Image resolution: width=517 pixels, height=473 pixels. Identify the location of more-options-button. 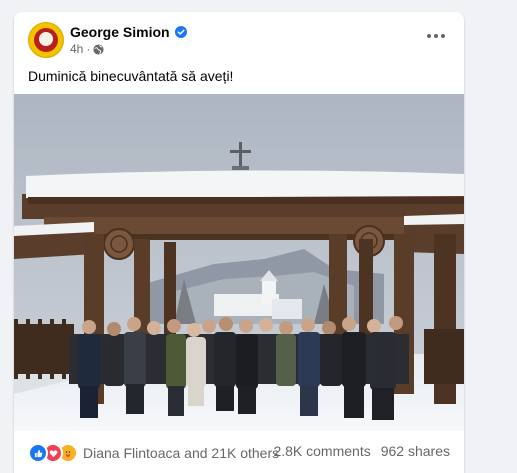
(436, 36).